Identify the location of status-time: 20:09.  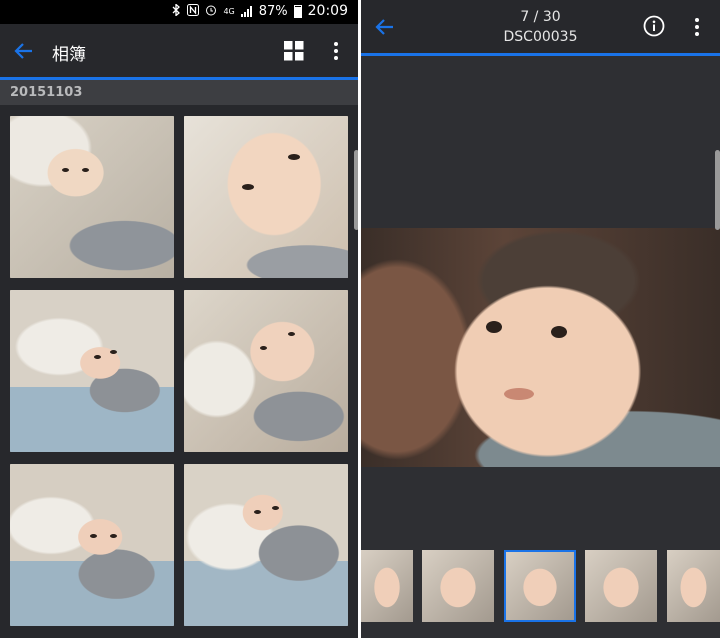
(327, 11).